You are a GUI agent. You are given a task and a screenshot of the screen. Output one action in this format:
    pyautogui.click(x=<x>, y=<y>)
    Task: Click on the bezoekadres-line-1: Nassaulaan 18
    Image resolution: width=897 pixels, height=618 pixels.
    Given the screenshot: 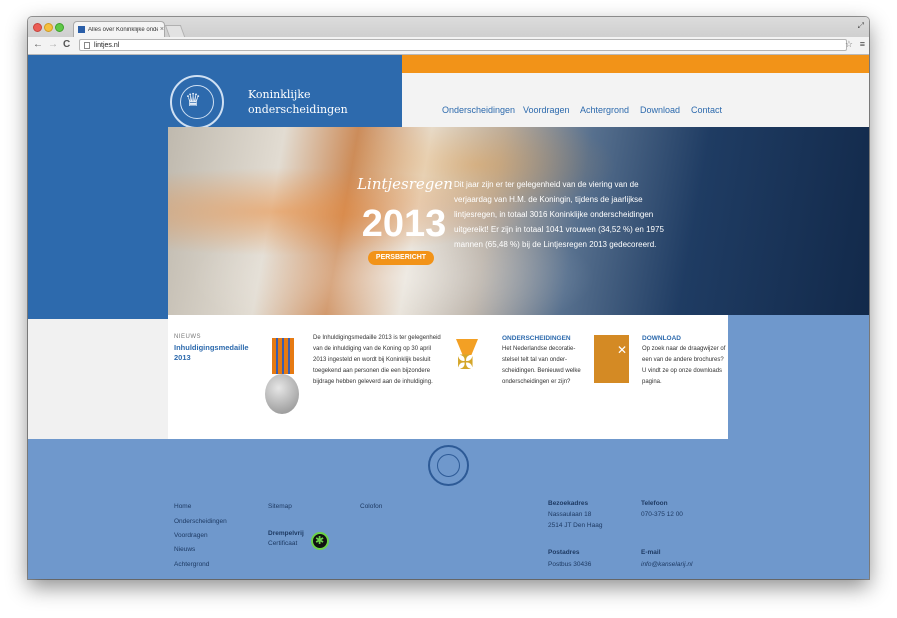 What is the action you would take?
    pyautogui.click(x=570, y=514)
    